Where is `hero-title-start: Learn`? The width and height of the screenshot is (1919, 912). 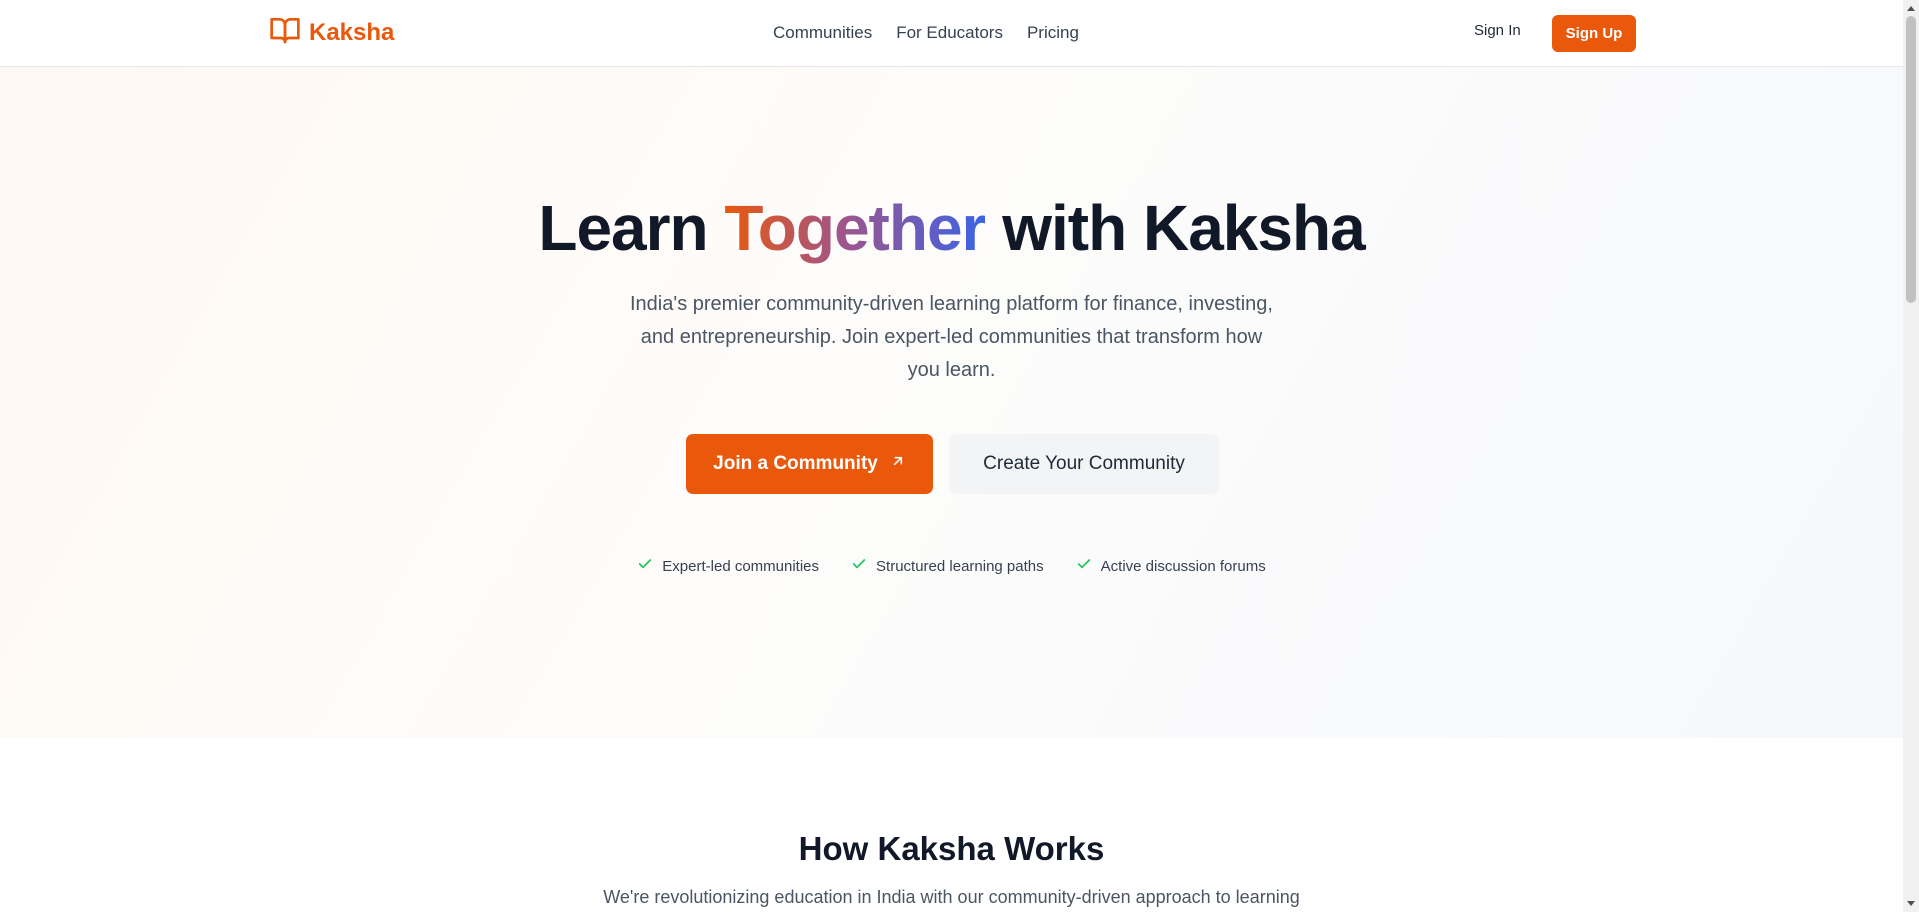
hero-title-start: Learn is located at coordinates (623, 228).